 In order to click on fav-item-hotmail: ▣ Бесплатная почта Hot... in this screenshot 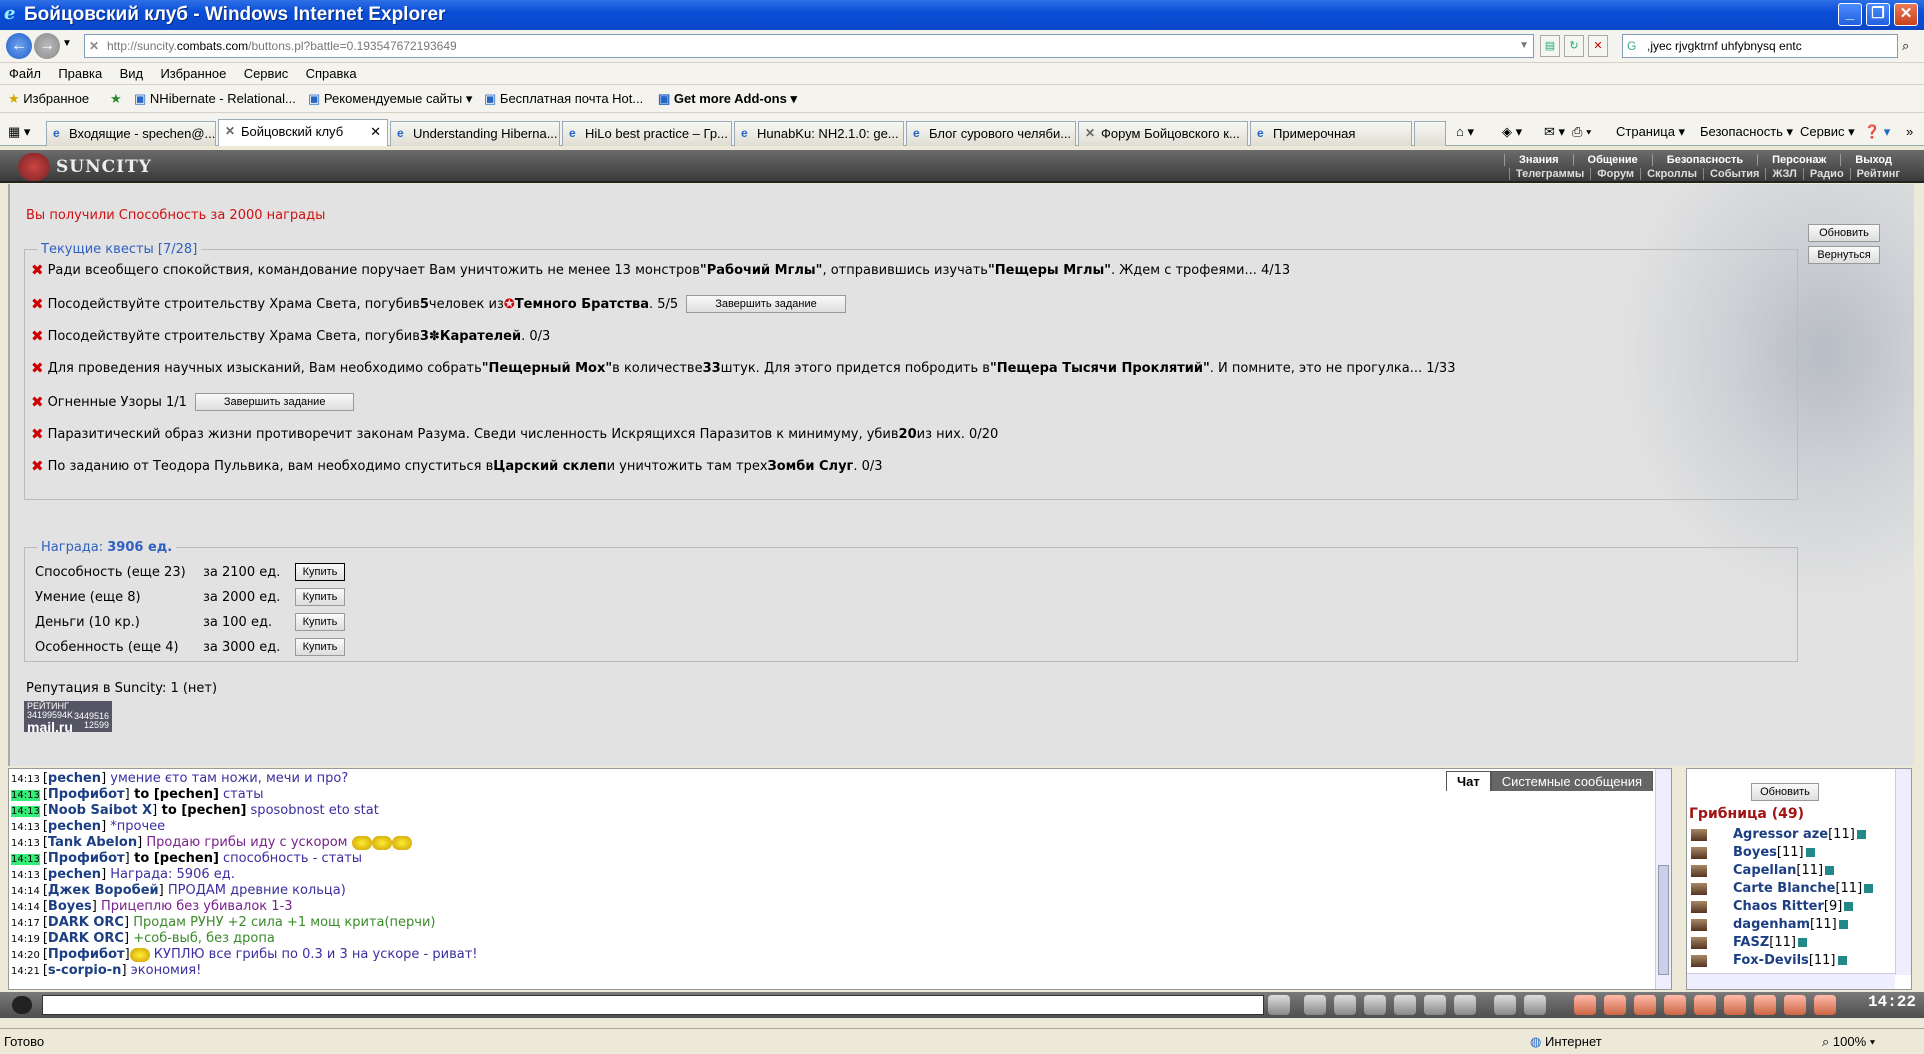, I will do `click(563, 99)`.